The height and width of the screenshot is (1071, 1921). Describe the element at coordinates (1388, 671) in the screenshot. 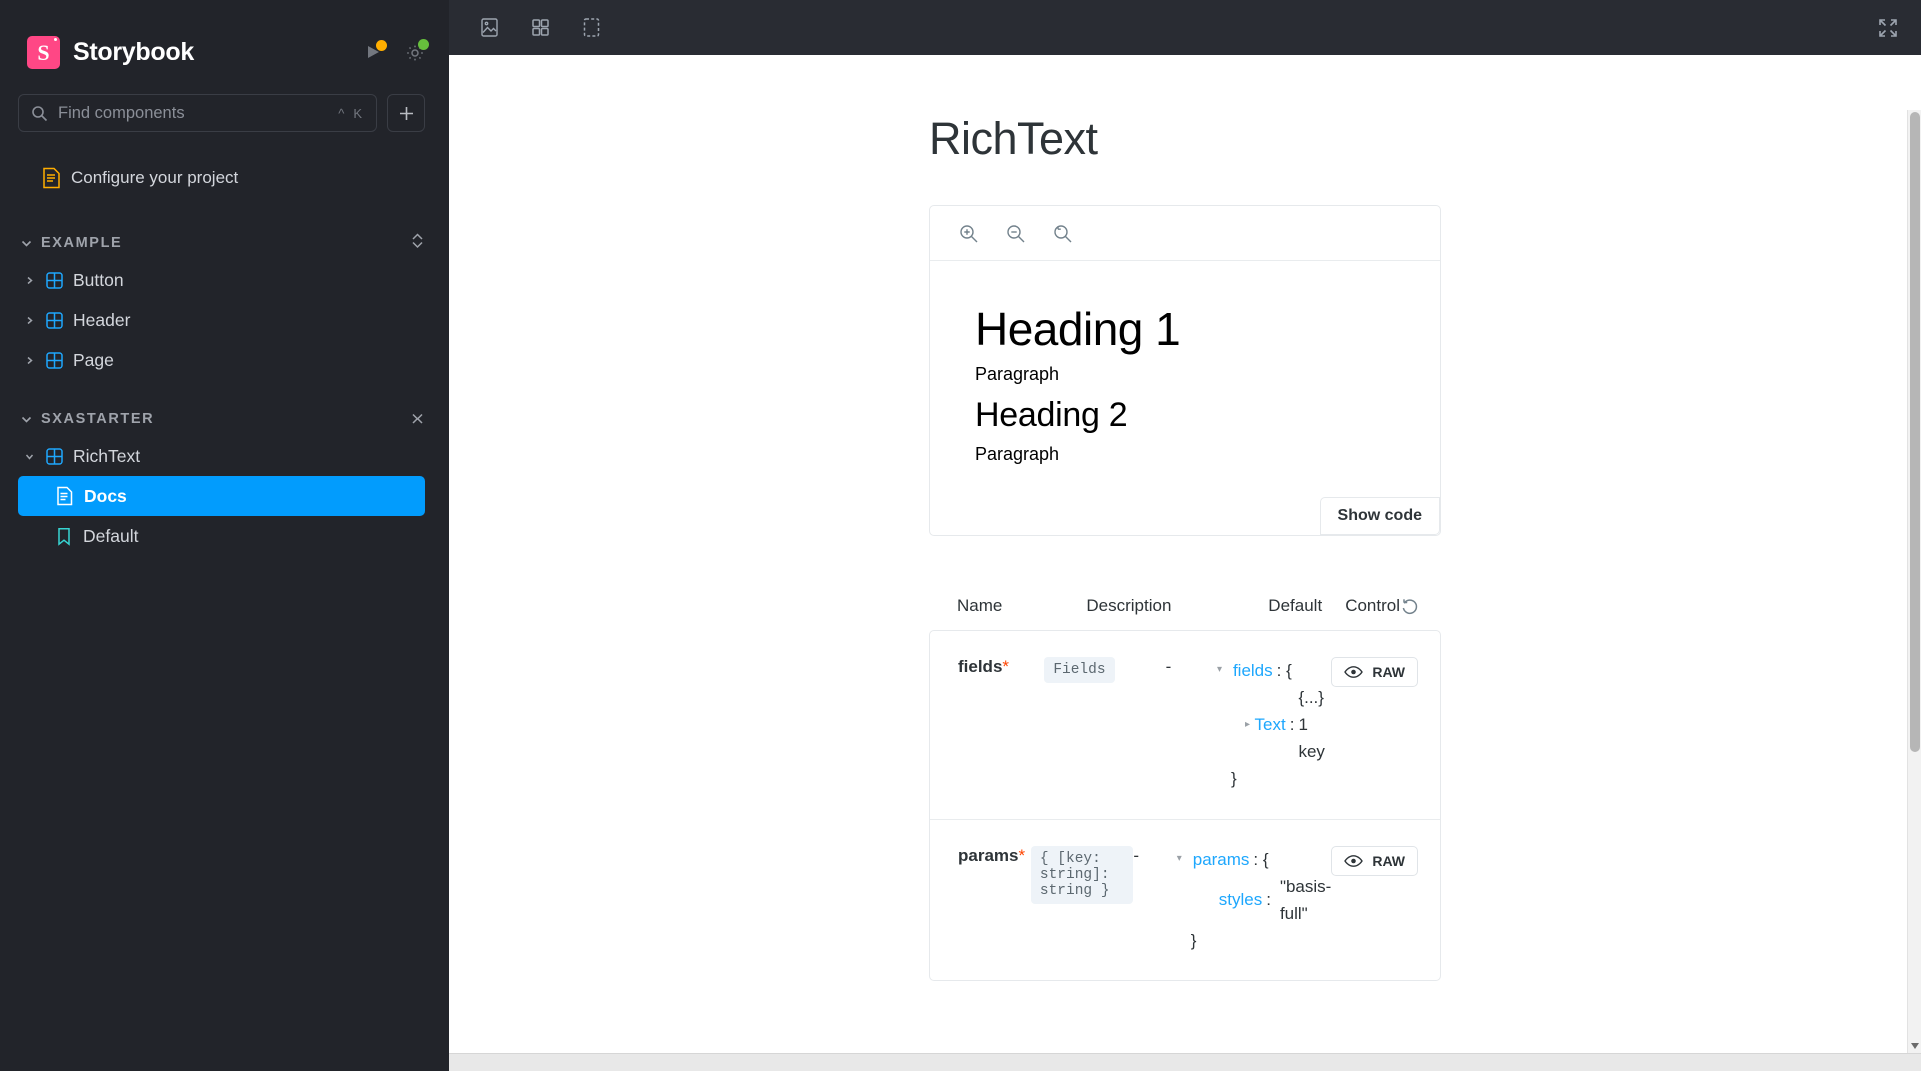

I see `raw-label: RAW` at that location.